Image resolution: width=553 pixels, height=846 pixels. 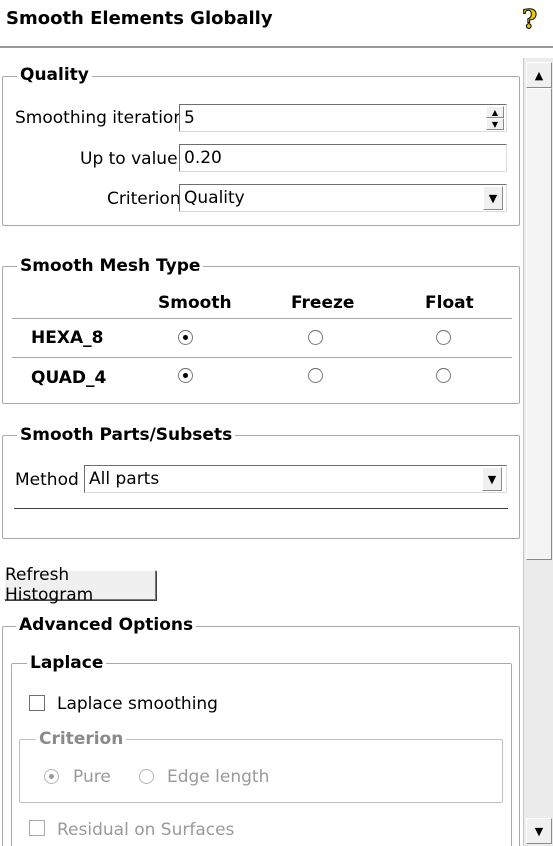 I want to click on quality-group-title: Quality, so click(x=54, y=75).